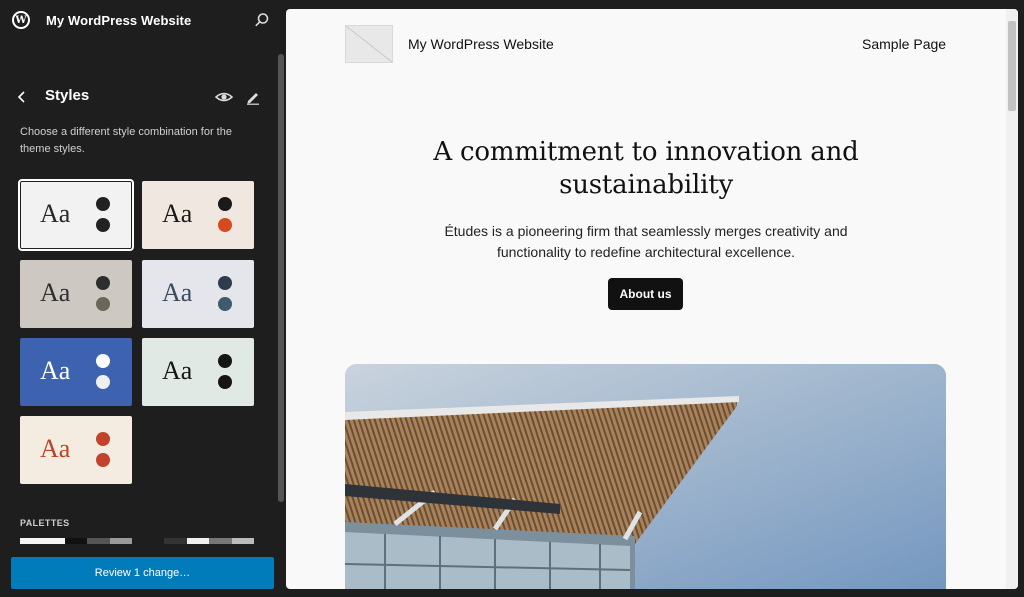 This screenshot has height=597, width=1024. What do you see at coordinates (224, 97) in the screenshot?
I see `eye-icon` at bounding box center [224, 97].